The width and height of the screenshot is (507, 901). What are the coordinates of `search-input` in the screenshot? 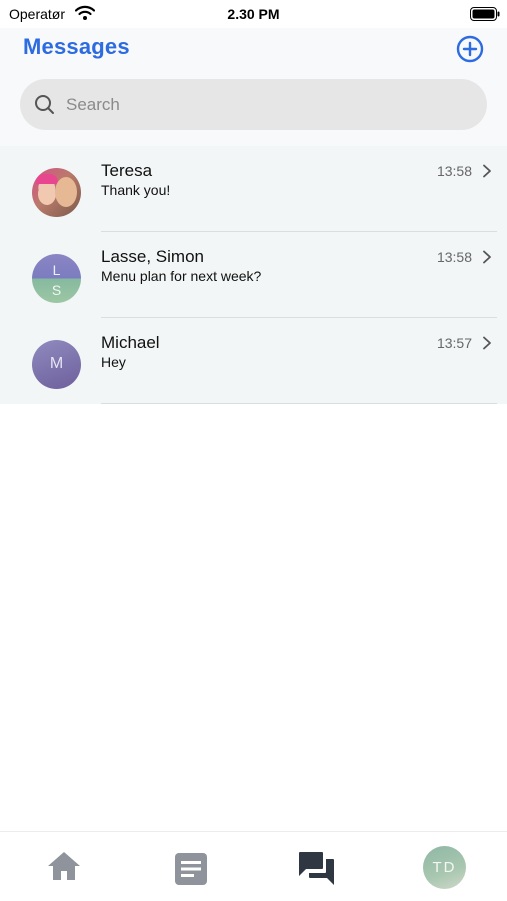 It's located at (266, 104).